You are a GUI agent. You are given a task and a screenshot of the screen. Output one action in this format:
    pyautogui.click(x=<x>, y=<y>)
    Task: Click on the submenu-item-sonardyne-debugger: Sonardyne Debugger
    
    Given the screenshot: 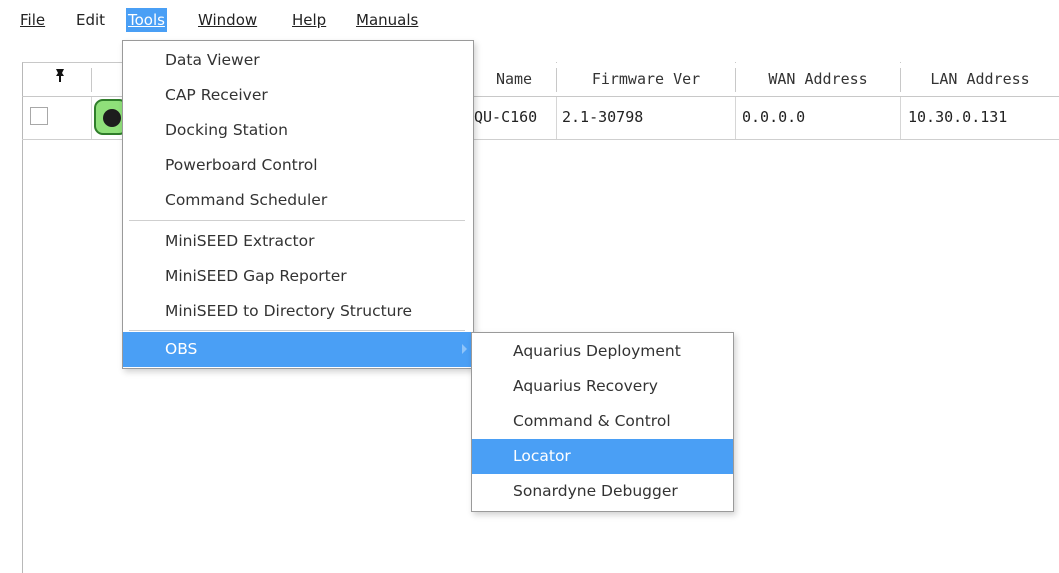 What is the action you would take?
    pyautogui.click(x=602, y=491)
    